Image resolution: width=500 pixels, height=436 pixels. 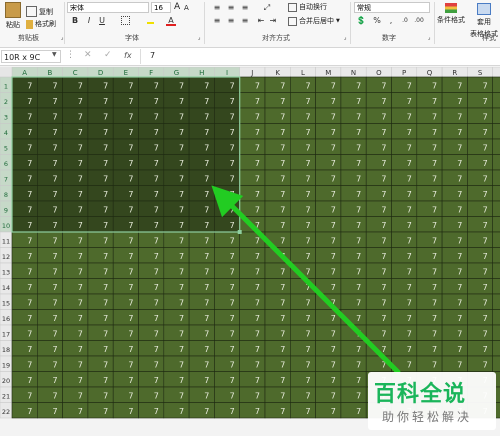 What do you see at coordinates (429, 38) in the screenshot?
I see `number-dialog-launcher-icon: ⌟` at bounding box center [429, 38].